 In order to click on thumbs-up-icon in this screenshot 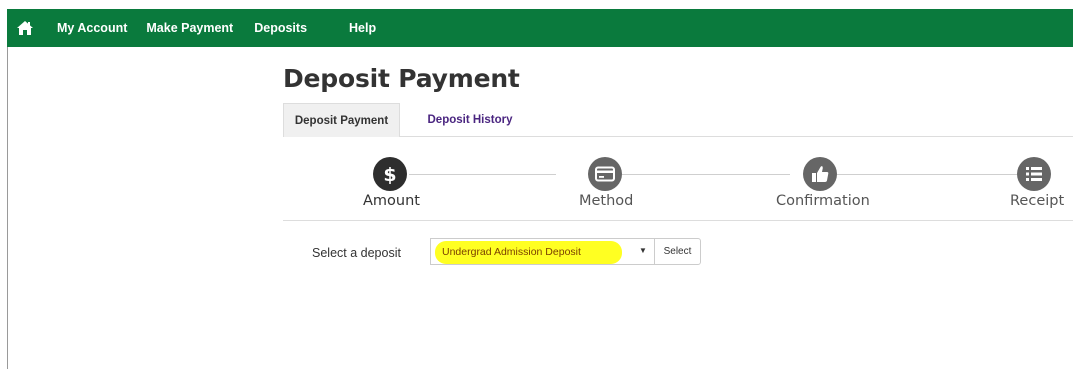, I will do `click(820, 174)`.